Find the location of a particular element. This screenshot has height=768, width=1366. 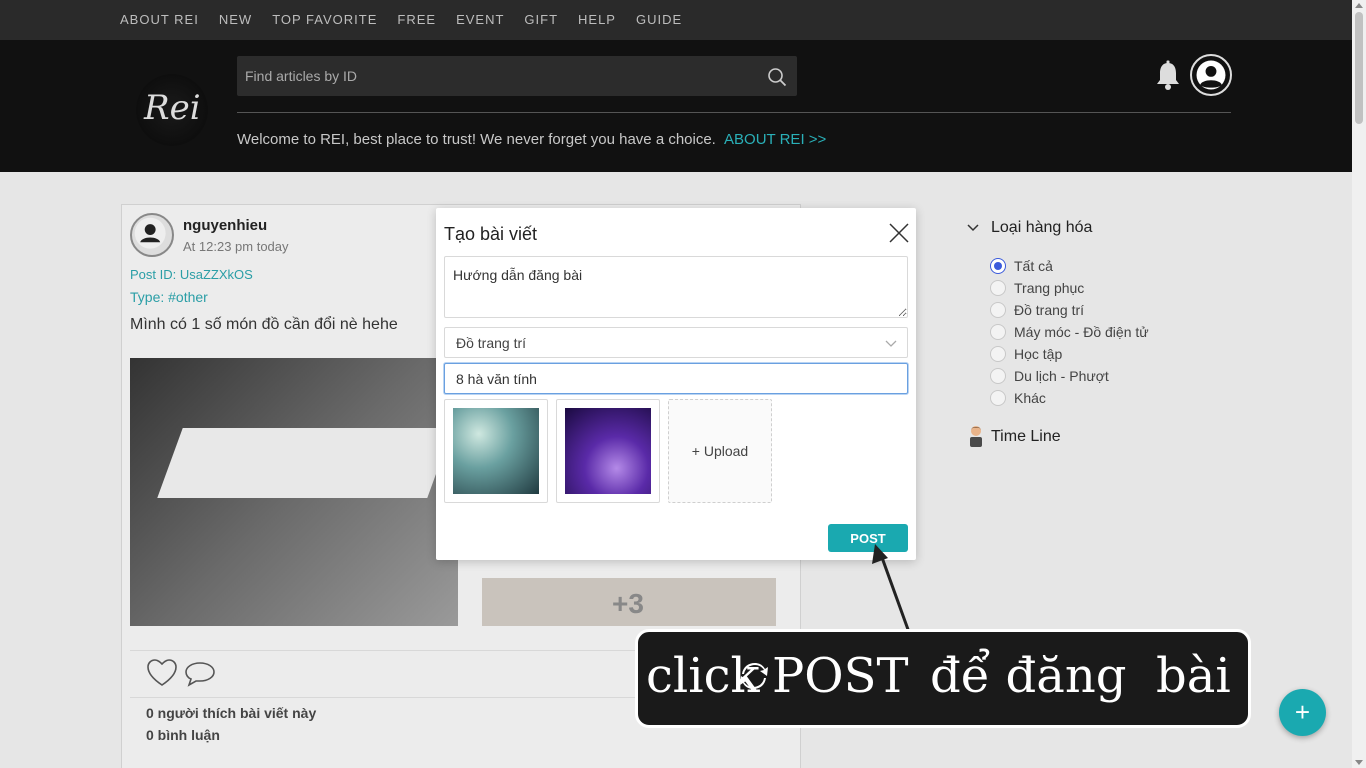

nav-item: EVENT is located at coordinates (480, 19).